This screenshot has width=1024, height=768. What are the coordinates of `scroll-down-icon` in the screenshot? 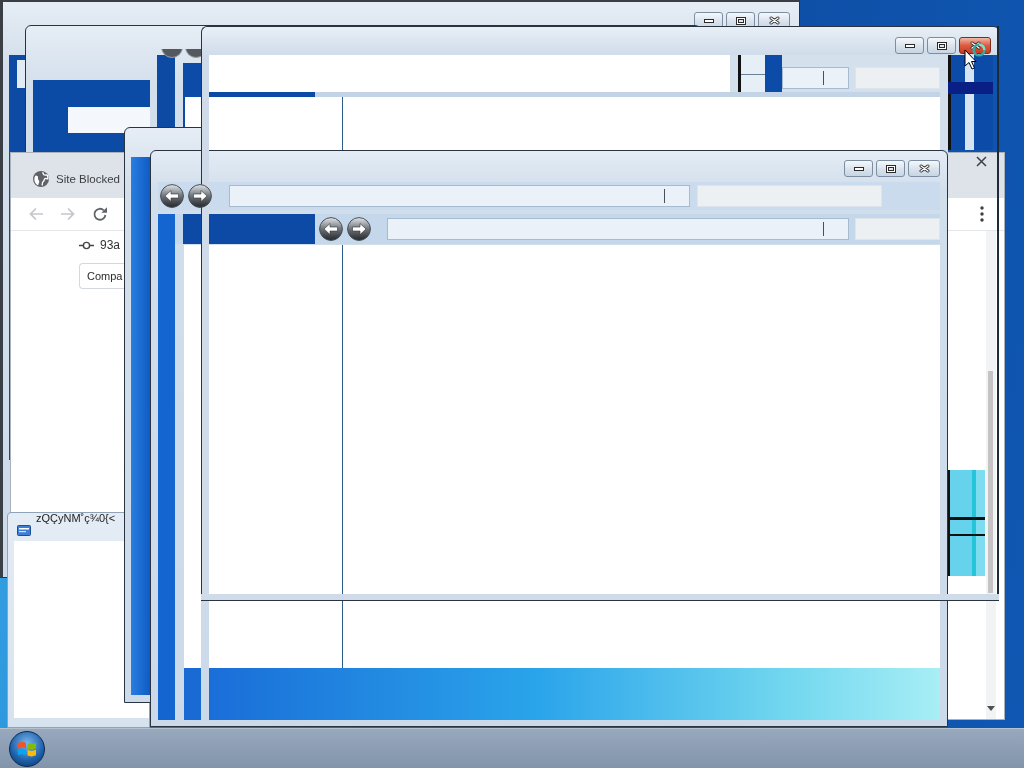 It's located at (991, 708).